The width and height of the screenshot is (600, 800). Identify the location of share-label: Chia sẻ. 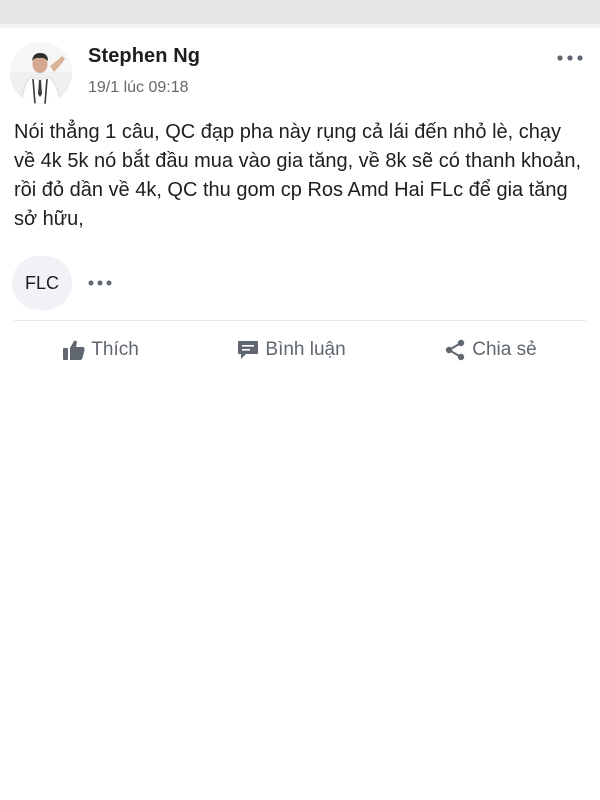
(504, 349).